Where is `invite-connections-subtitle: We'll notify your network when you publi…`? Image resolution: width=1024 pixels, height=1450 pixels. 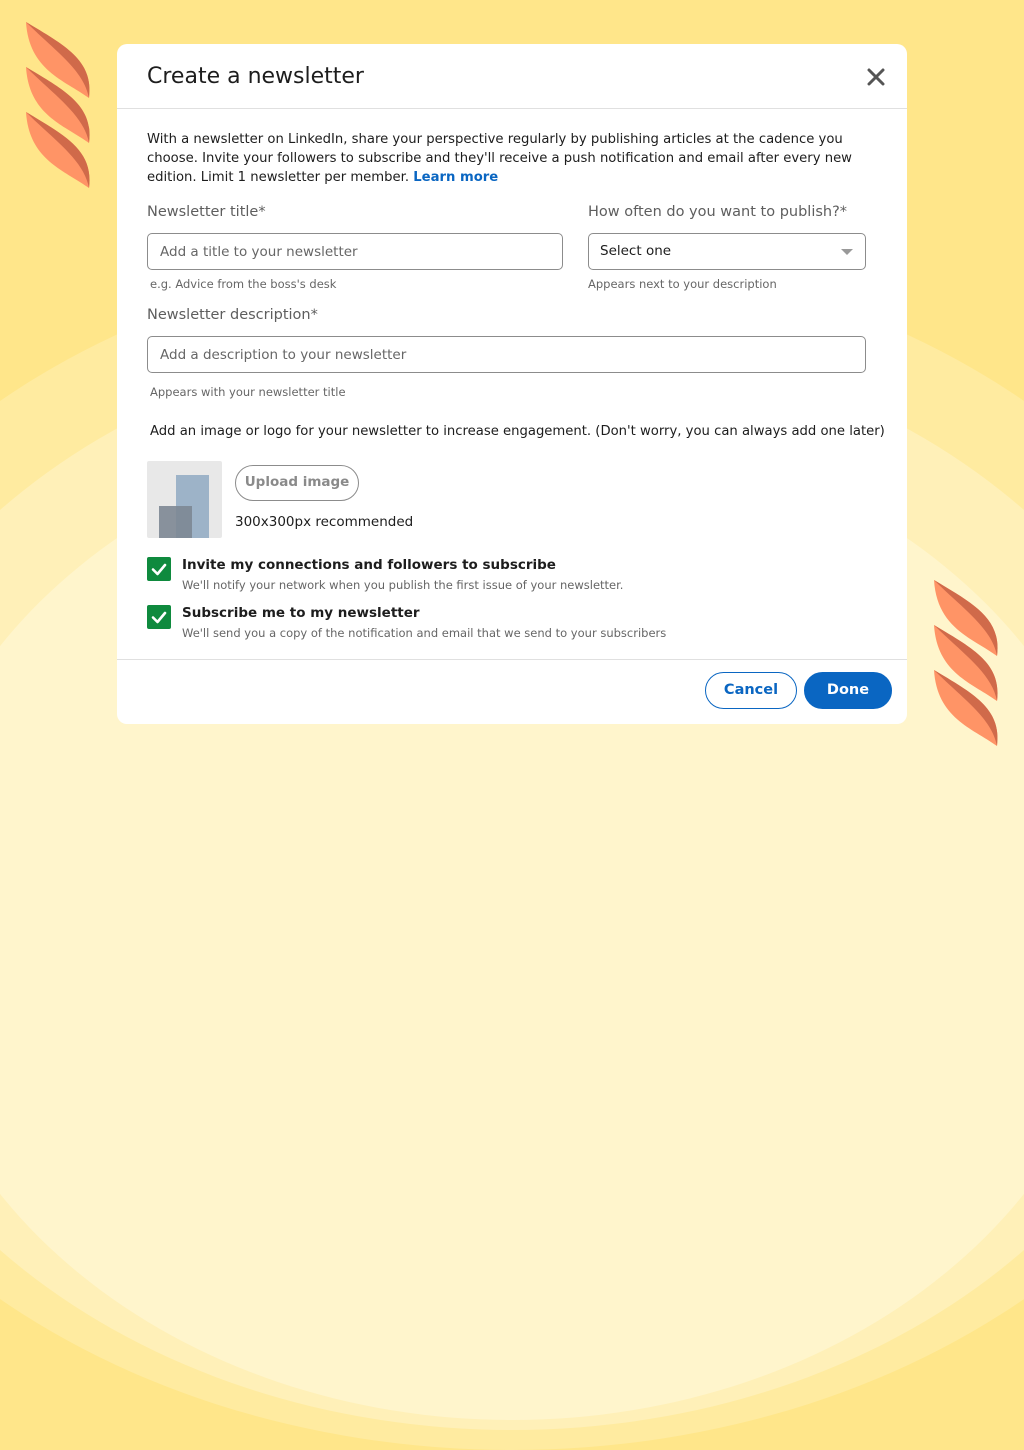 invite-connections-subtitle: We'll notify your network when you publi… is located at coordinates (403, 585).